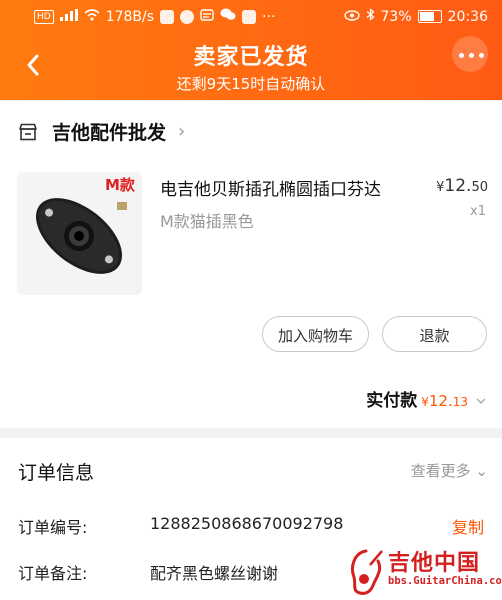  What do you see at coordinates (370, 16) in the screenshot?
I see `bluetooth-icon` at bounding box center [370, 16].